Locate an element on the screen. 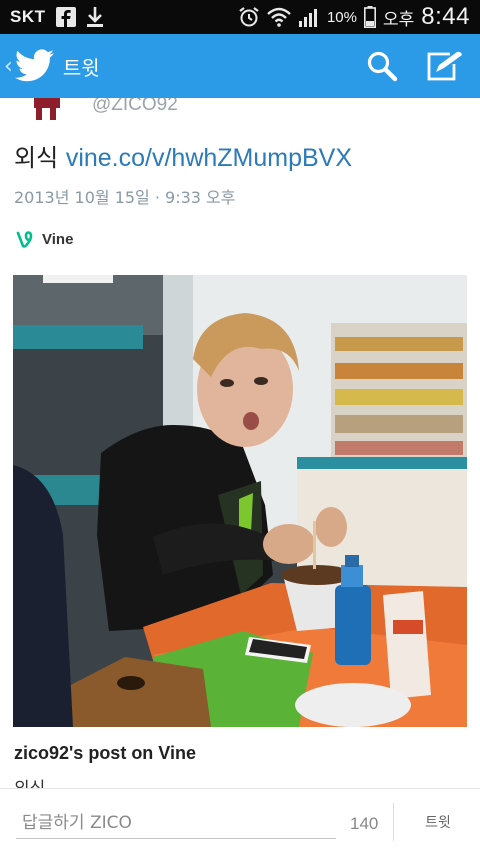 Image resolution: width=480 pixels, height=853 pixels. tweet-link: vine.co/v/hwhZMumpBVX is located at coordinates (209, 158).